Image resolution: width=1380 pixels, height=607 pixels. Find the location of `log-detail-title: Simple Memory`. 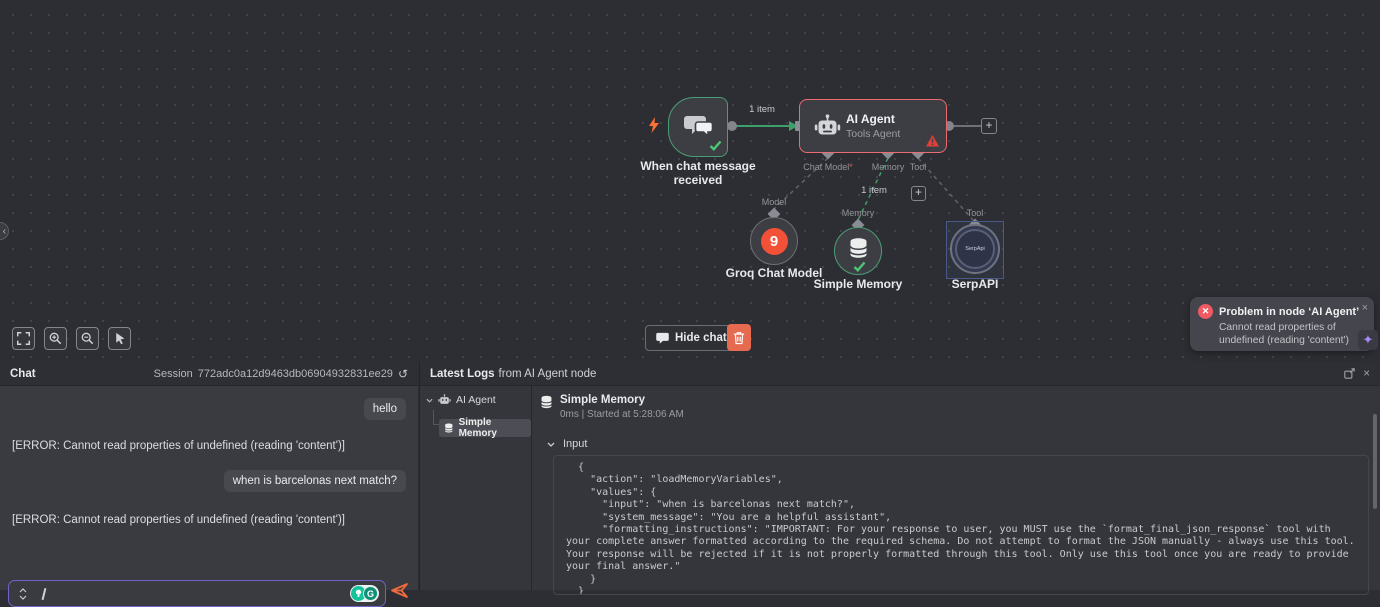

log-detail-title: Simple Memory is located at coordinates (602, 400).